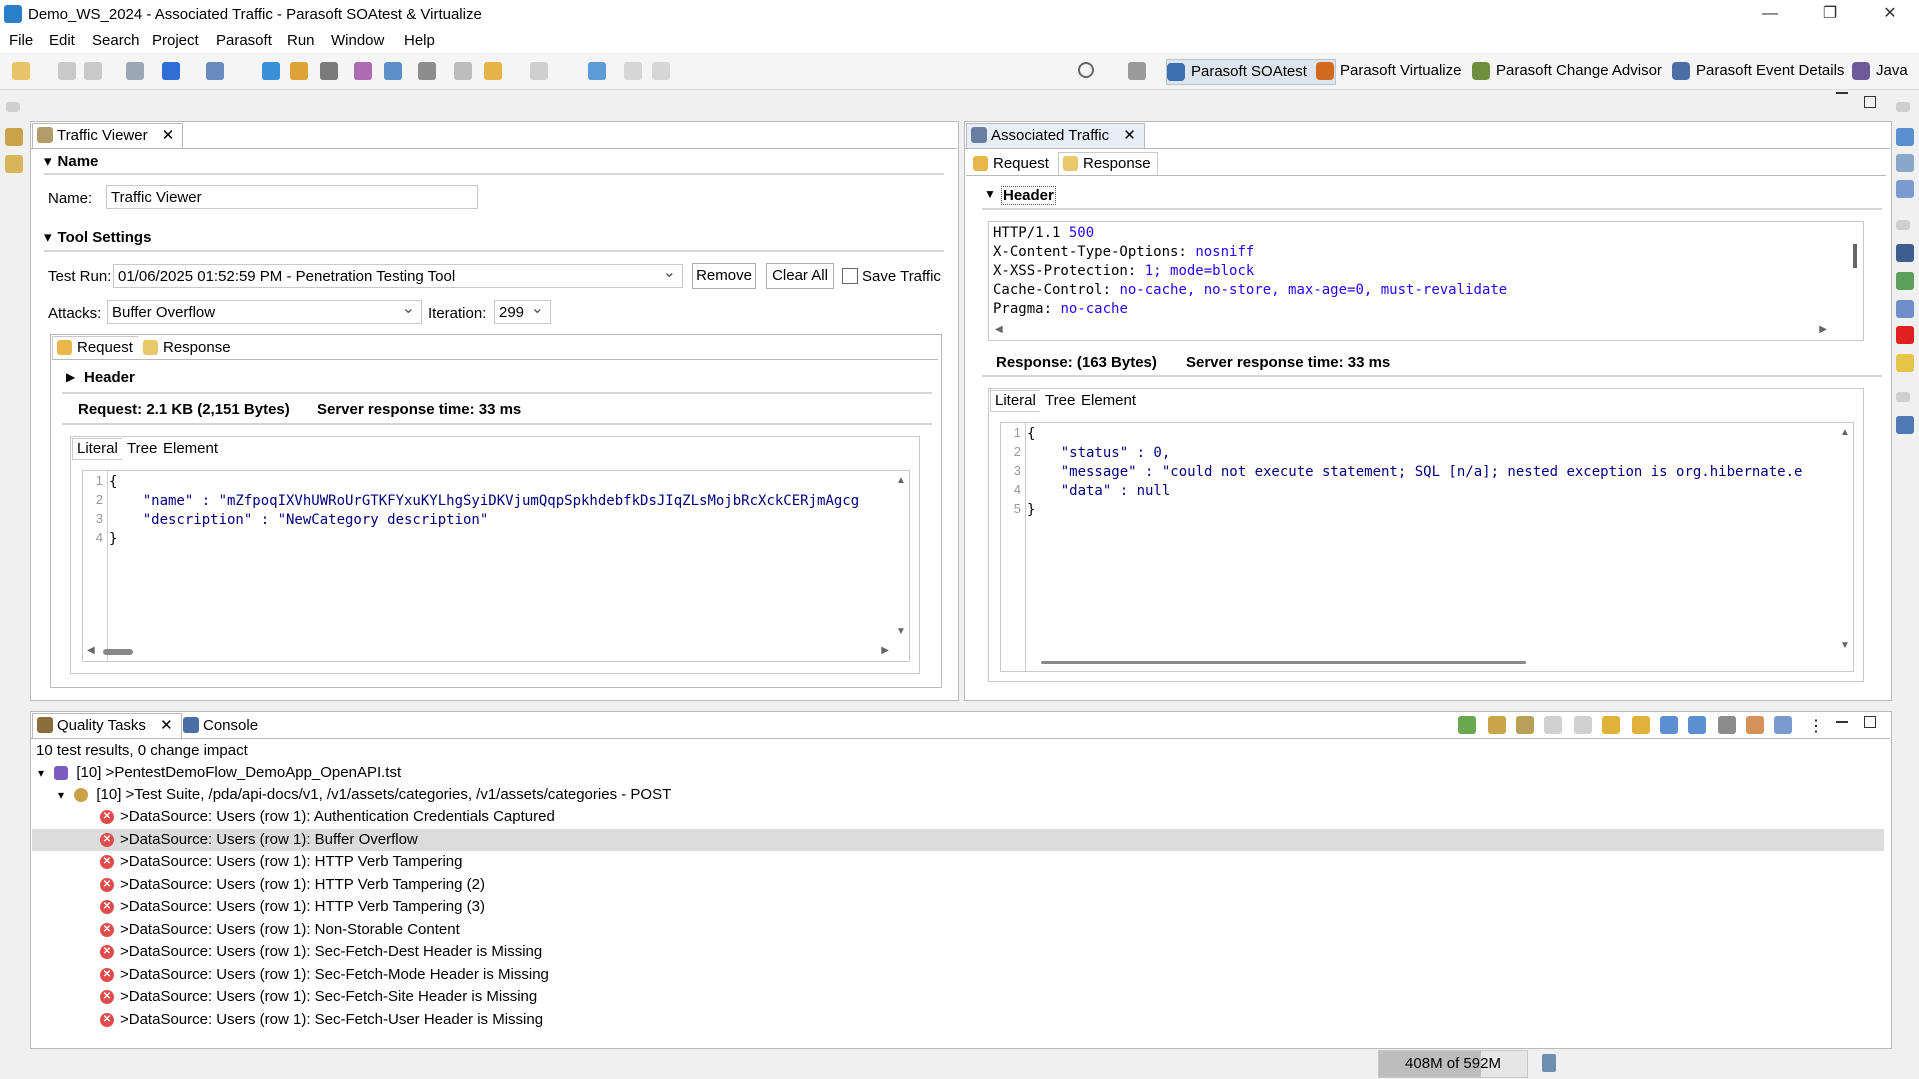  I want to click on bug-filter-icon, so click(1525, 725).